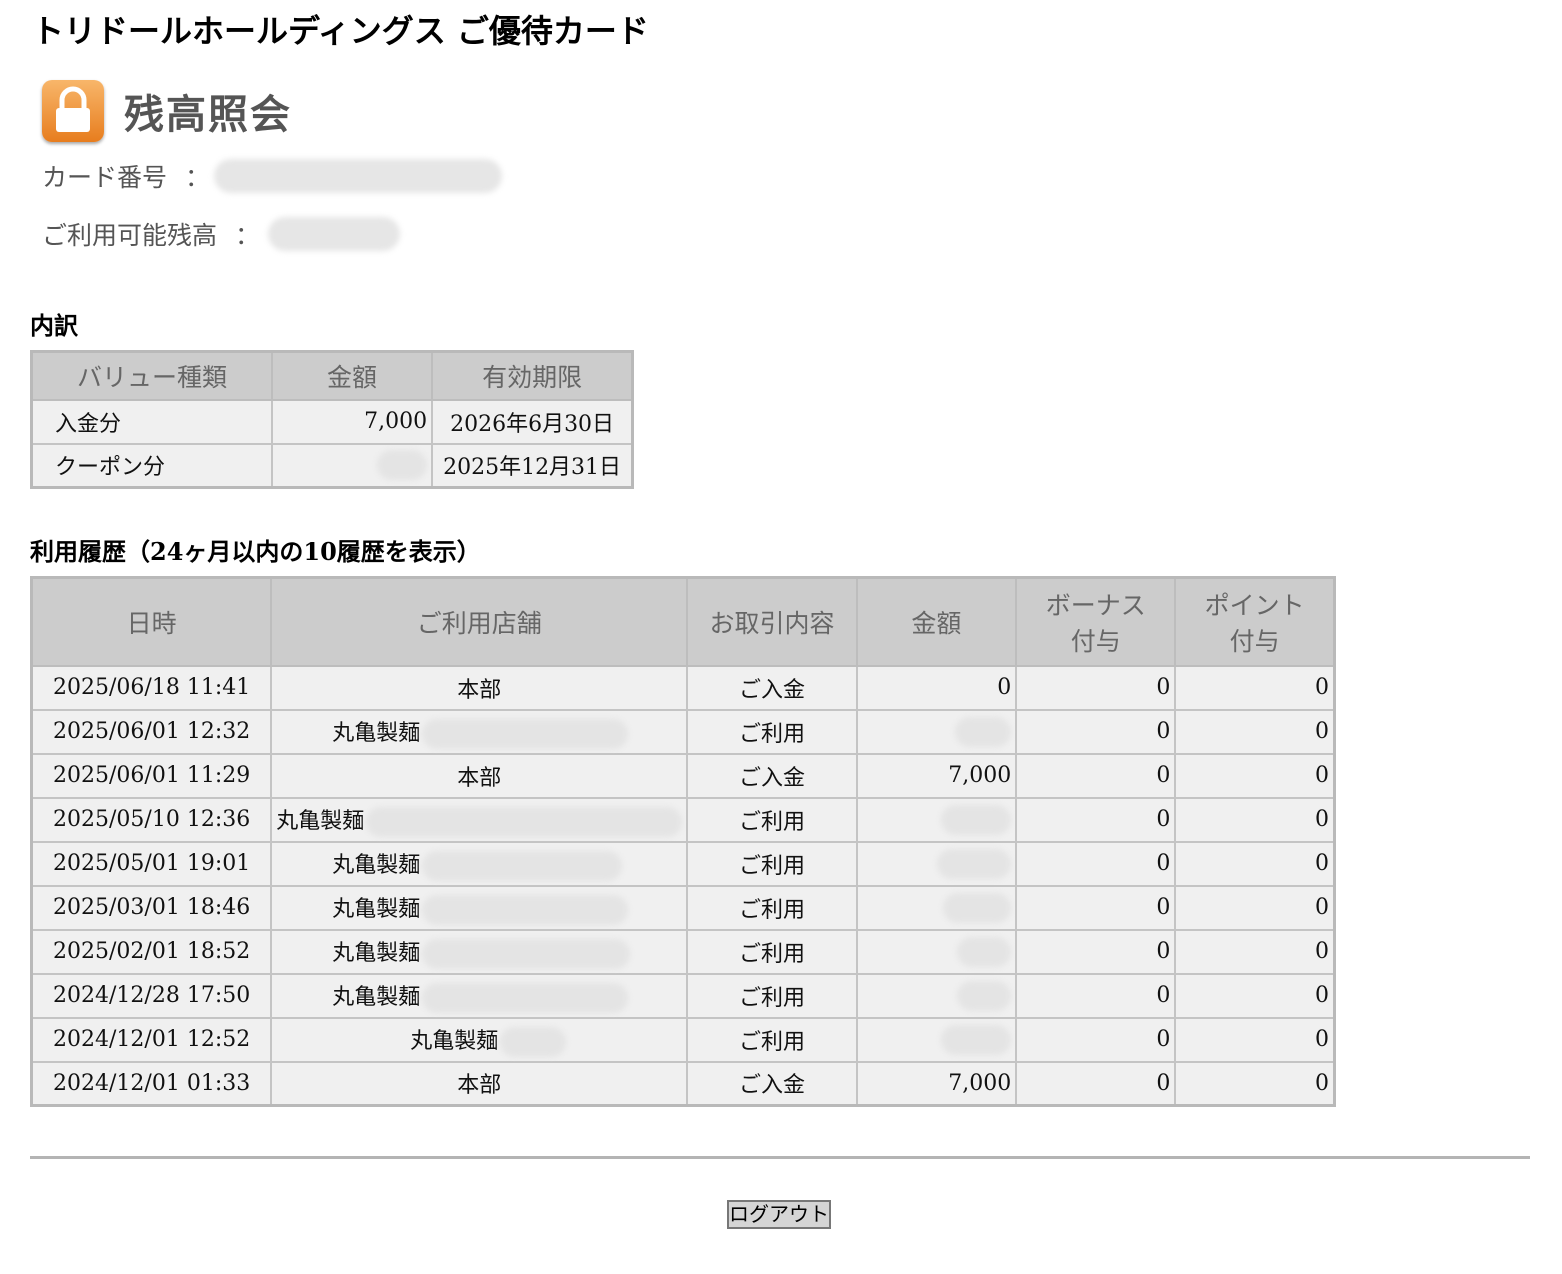  Describe the element at coordinates (255, 551) in the screenshot. I see `history-heading: 利用履歴（24ヶ月以内の10履歴を表示）` at that location.